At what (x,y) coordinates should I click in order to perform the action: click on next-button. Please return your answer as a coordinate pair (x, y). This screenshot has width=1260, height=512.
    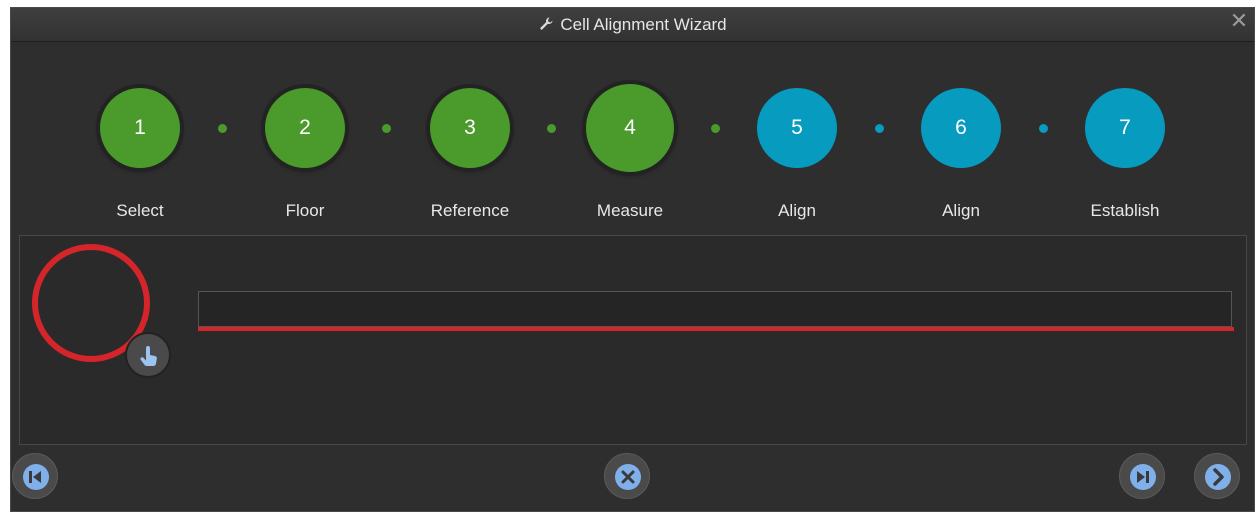
    Looking at the image, I should click on (1217, 476).